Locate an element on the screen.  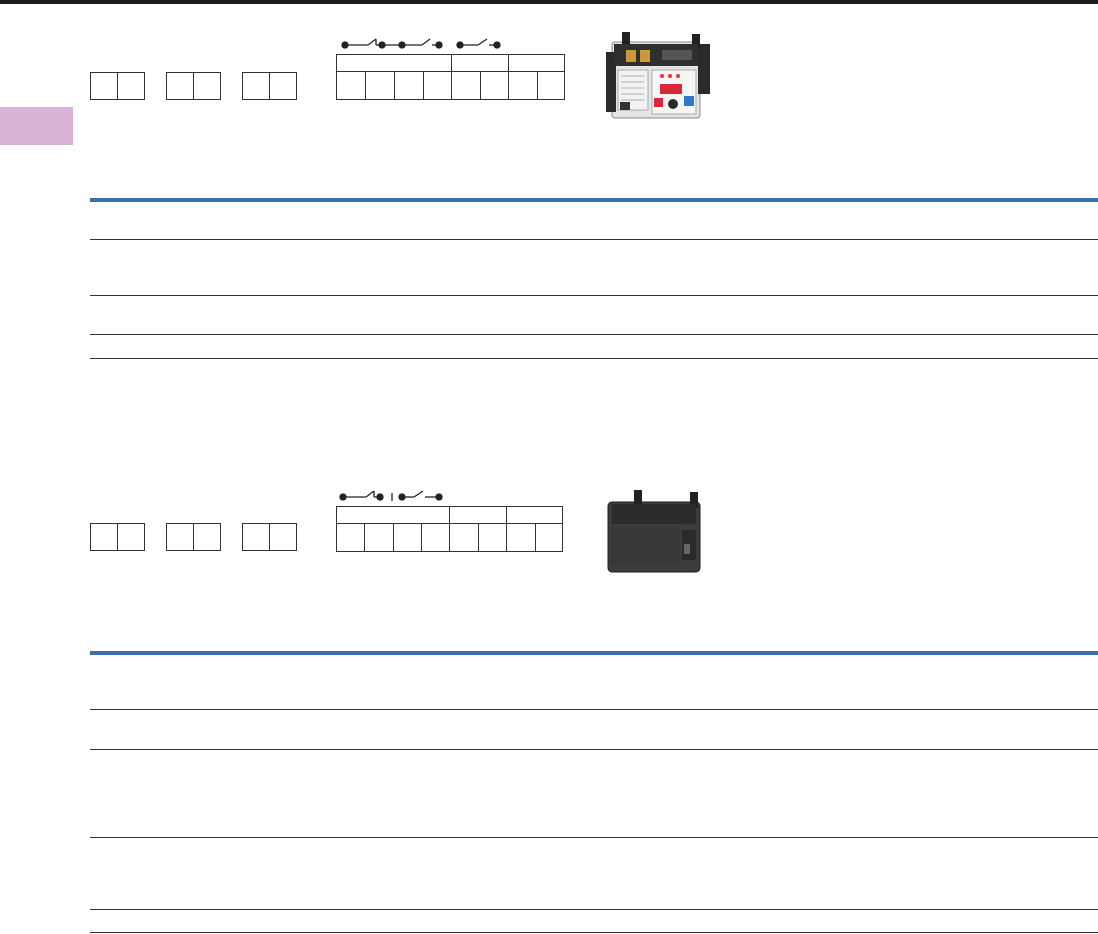
table-1-header-rule is located at coordinates (594, 200).